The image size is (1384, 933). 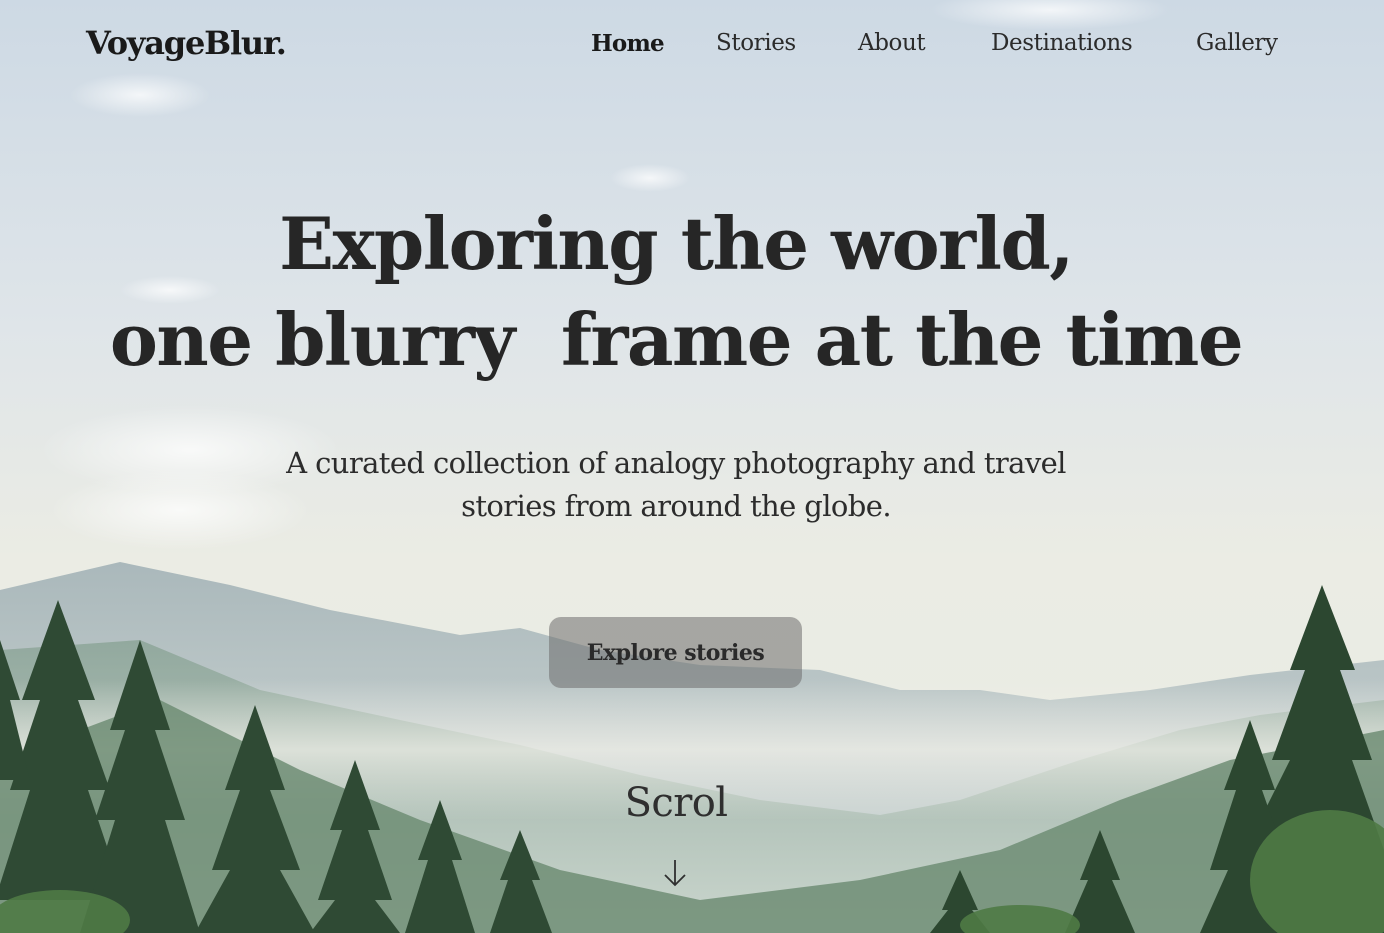 I want to click on scroll-label: Scrol, so click(x=676, y=803).